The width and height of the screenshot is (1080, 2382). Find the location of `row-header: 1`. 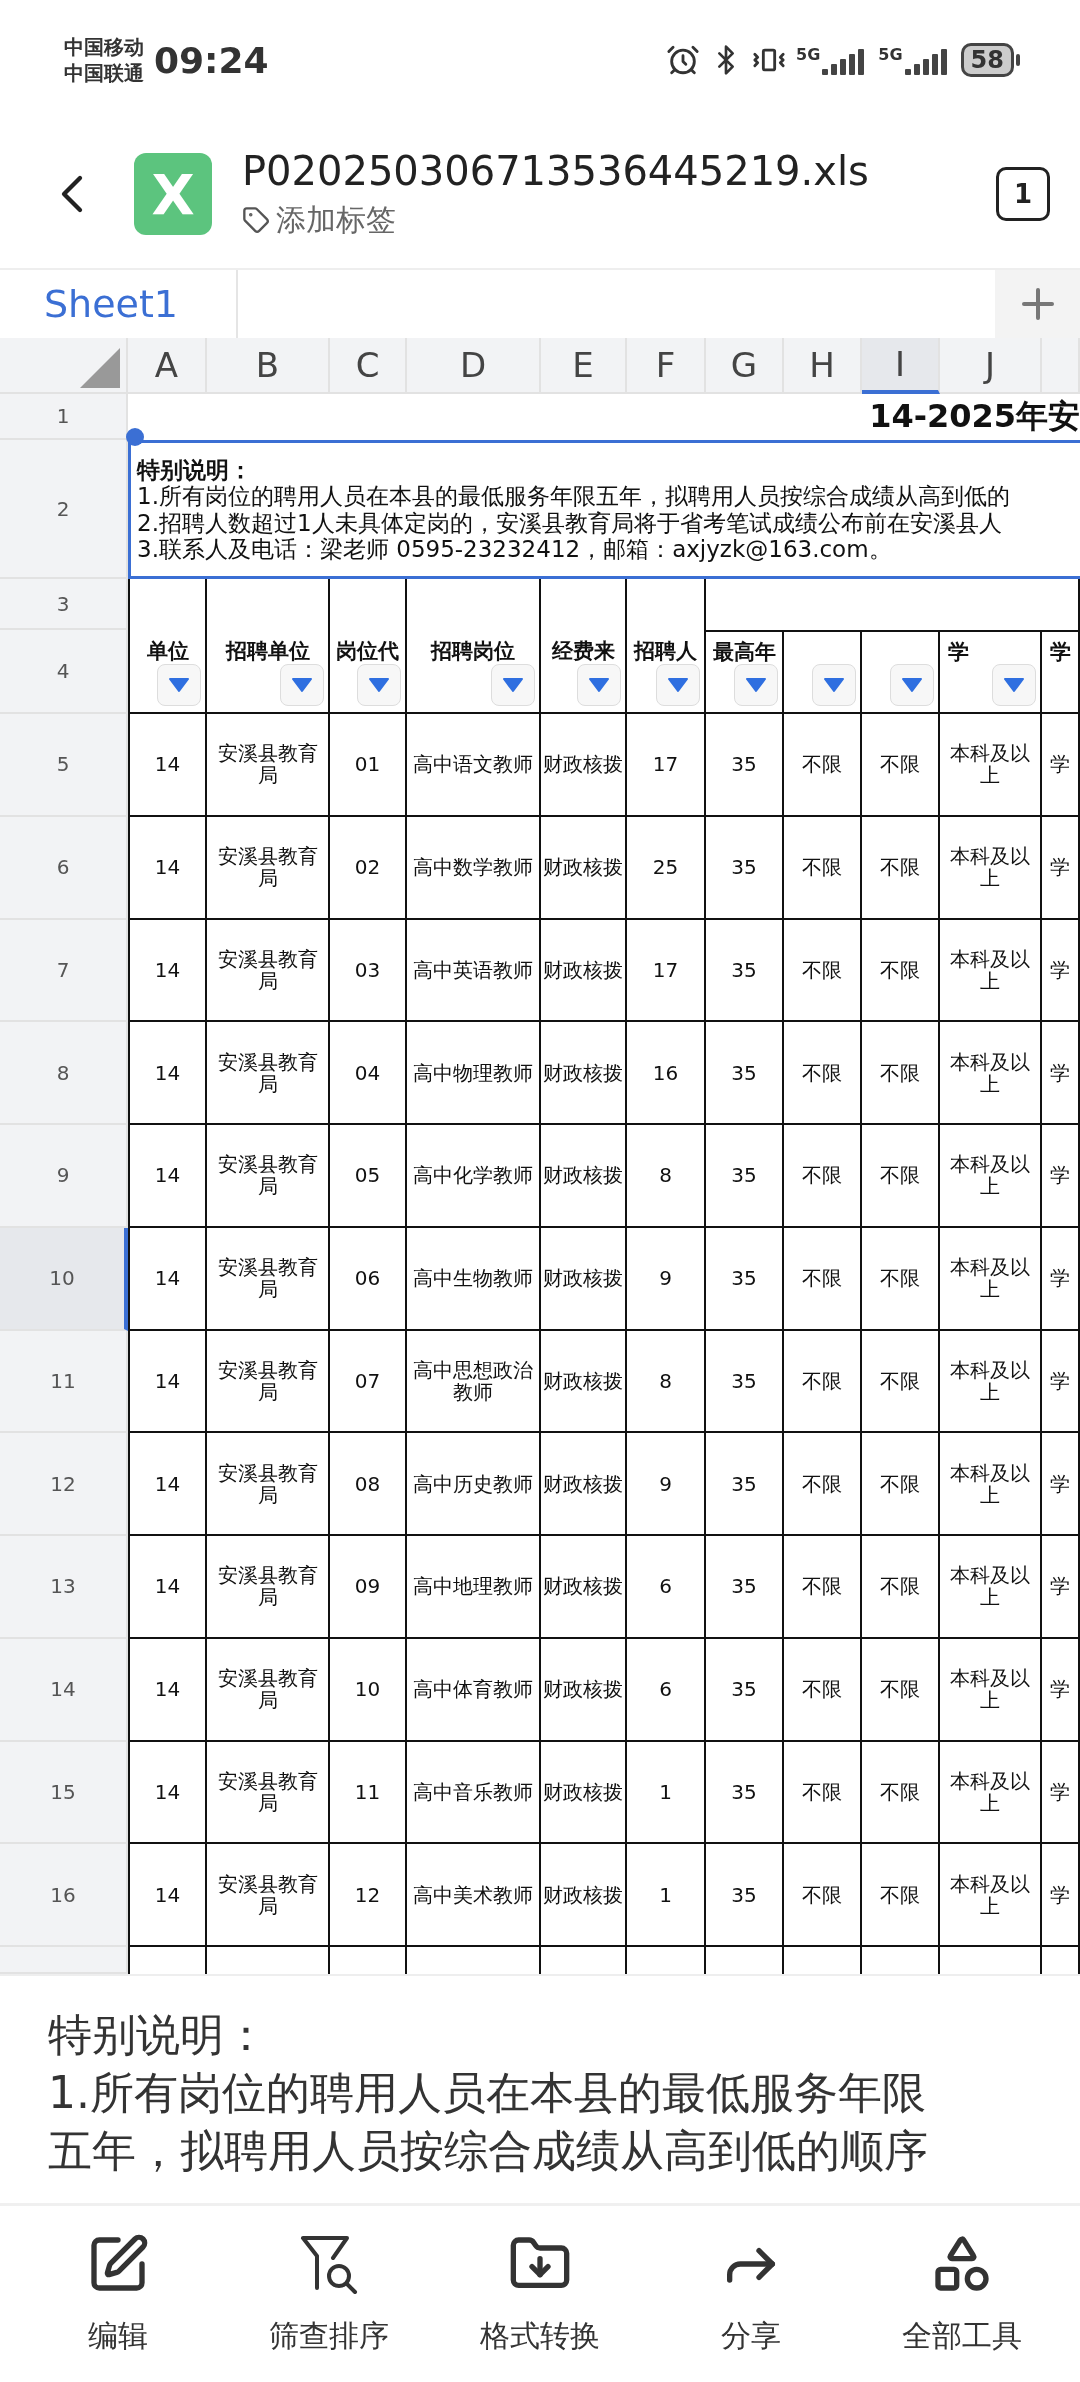

row-header: 1 is located at coordinates (64, 417).